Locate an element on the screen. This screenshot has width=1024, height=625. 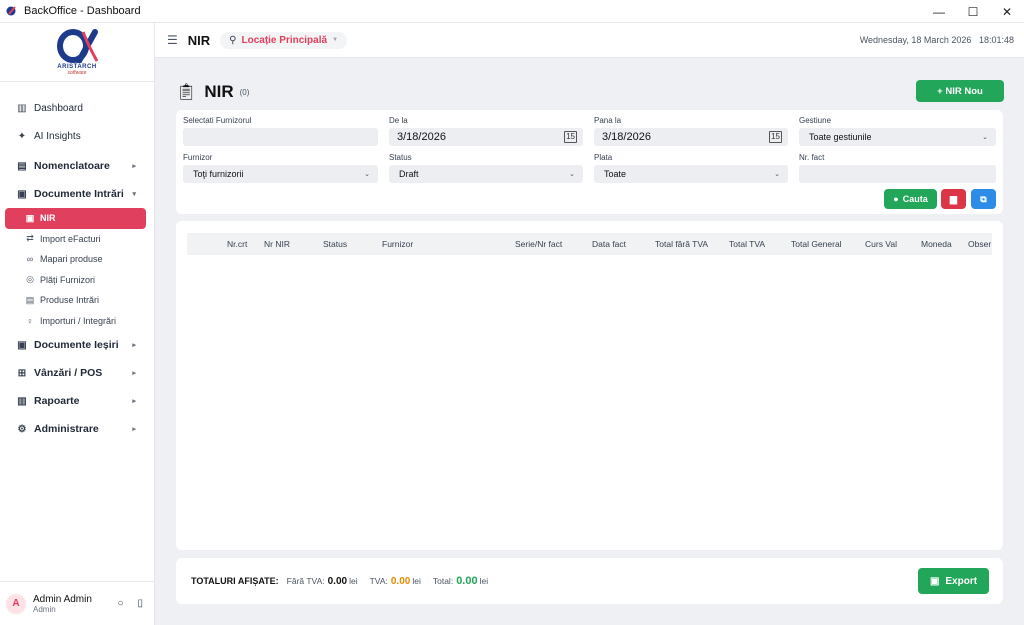
brand-sub: software is located at coordinates (77, 72).